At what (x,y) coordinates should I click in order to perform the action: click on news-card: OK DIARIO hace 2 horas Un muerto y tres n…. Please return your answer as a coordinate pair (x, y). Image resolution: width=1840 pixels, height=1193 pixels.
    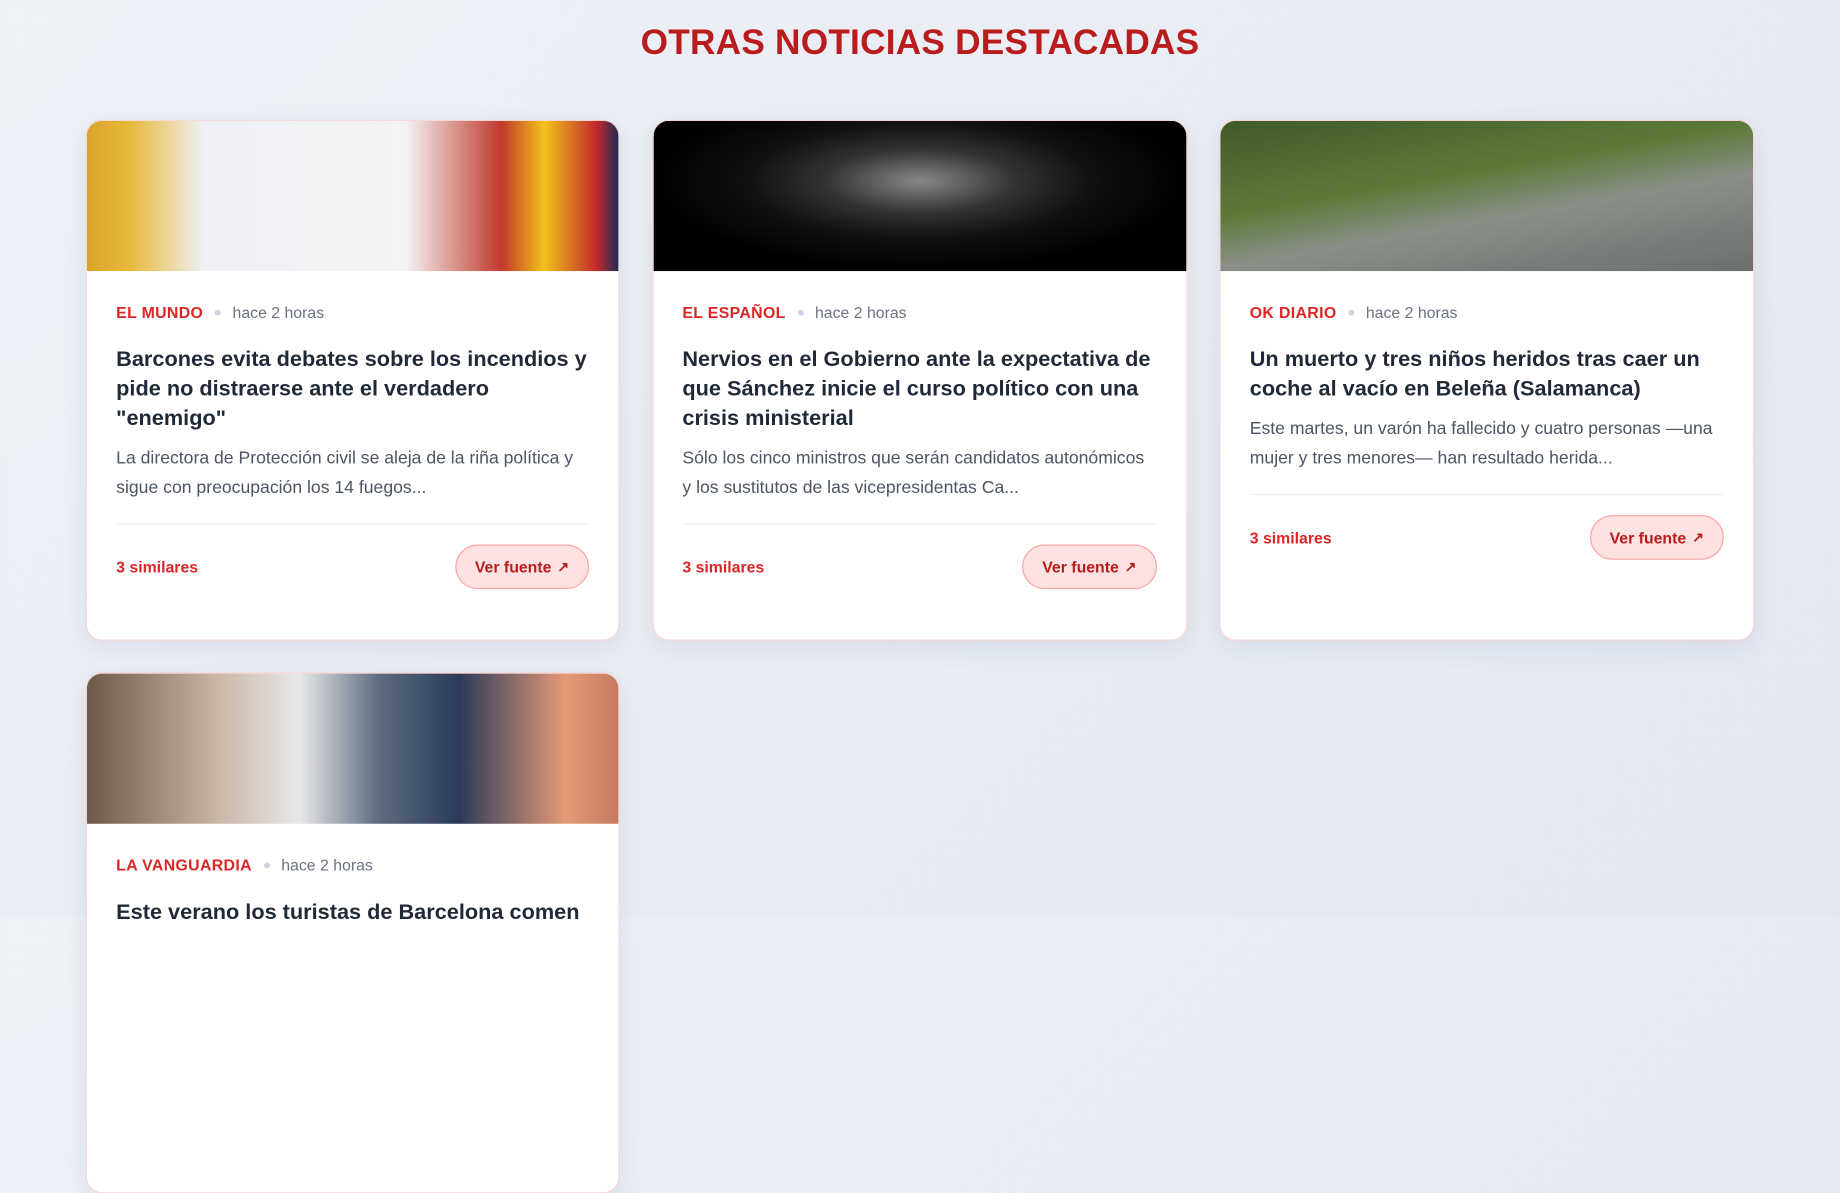
    Looking at the image, I should click on (1487, 380).